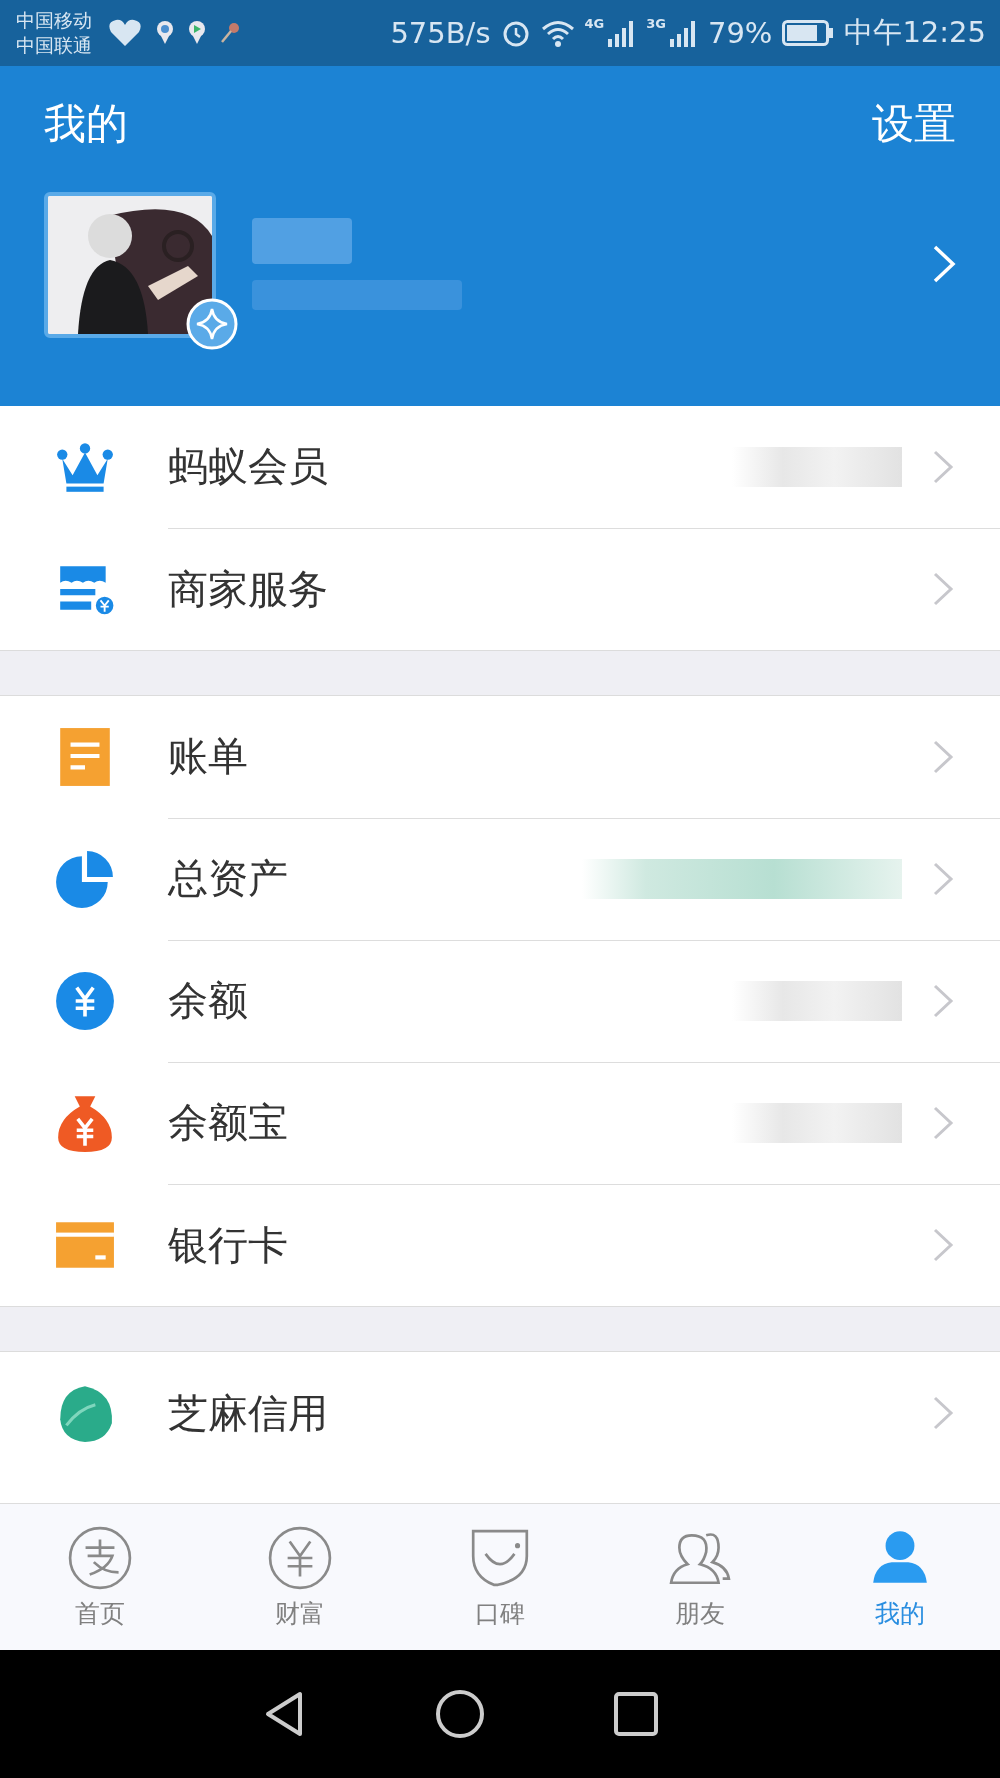 The height and width of the screenshot is (1778, 1000). I want to click on alipay-icon, so click(100, 1557).